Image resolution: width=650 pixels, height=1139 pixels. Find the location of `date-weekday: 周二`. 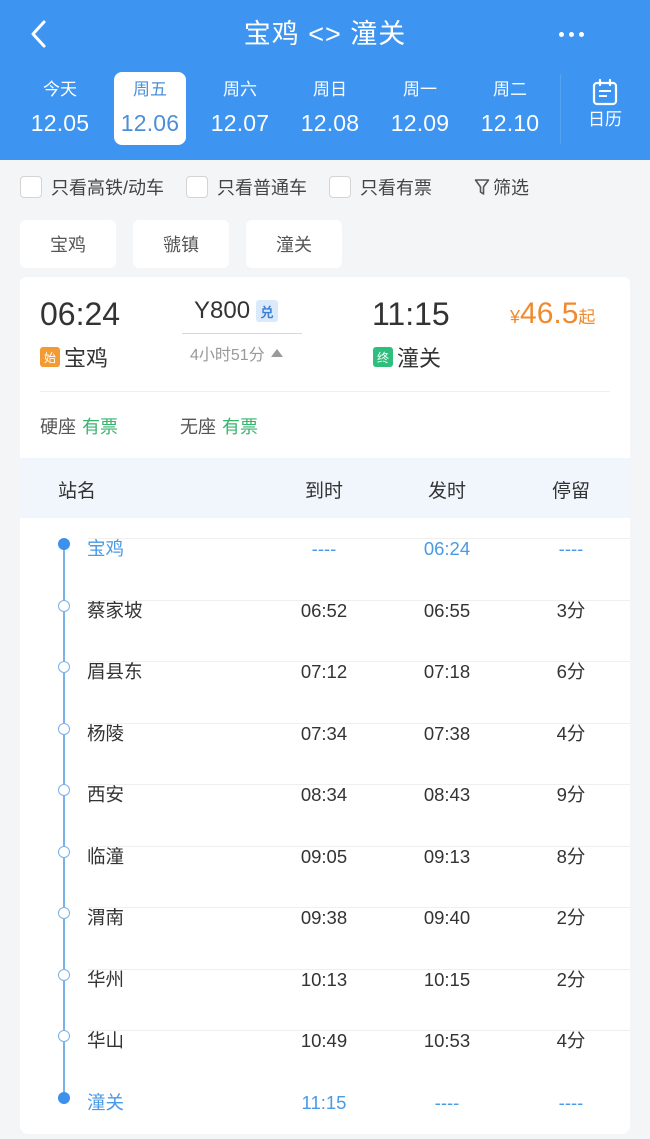

date-weekday: 周二 is located at coordinates (510, 89).